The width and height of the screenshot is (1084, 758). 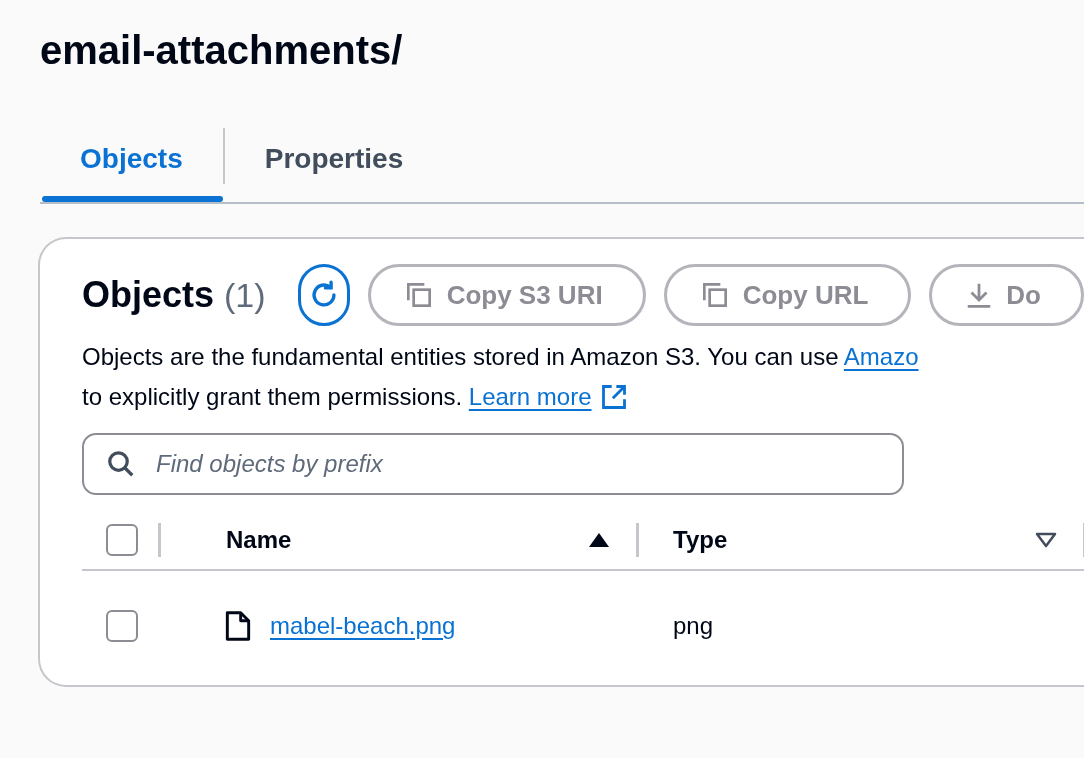 I want to click on link: Amazo, so click(x=881, y=356).